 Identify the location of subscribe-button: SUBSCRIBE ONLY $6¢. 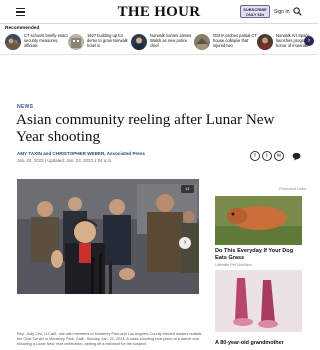
(255, 11).